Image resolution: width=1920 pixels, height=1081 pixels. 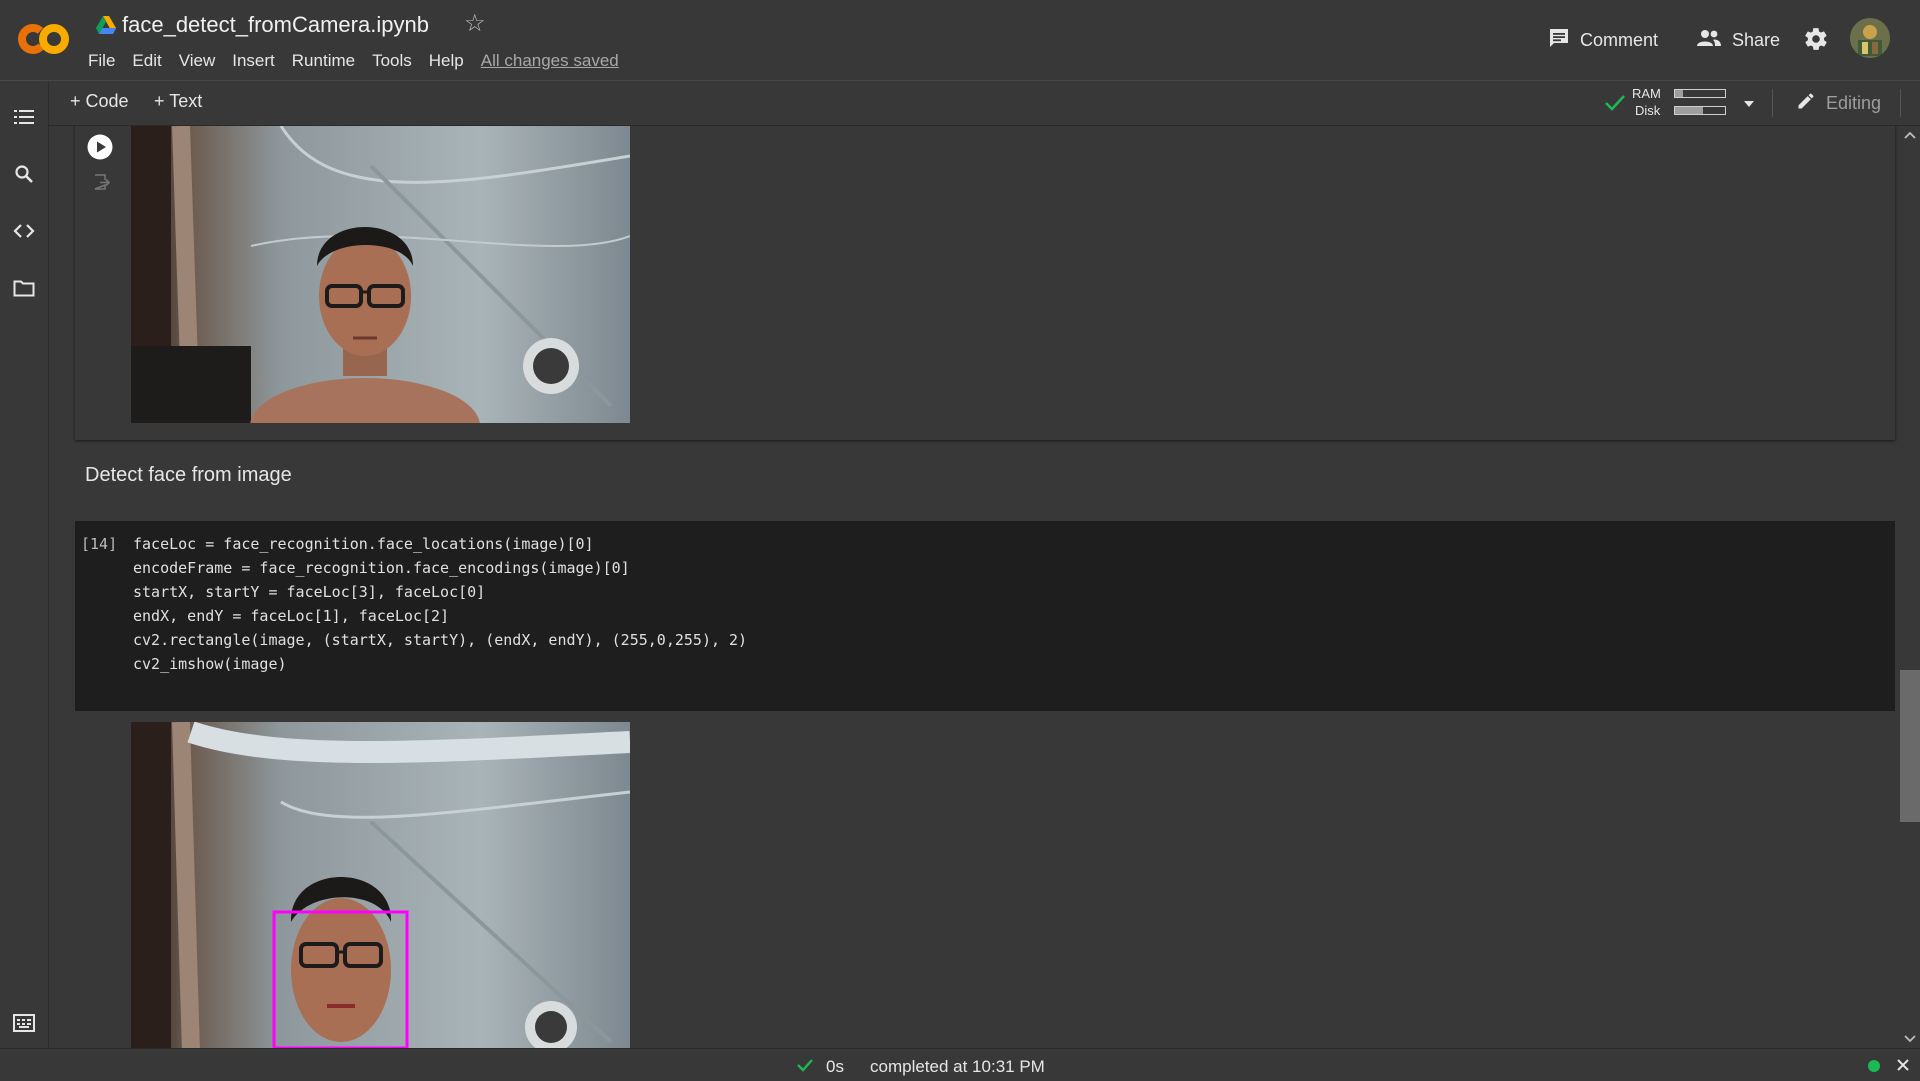 I want to click on status-bar: 0s completed at 10:31 PM, so click(x=960, y=1064).